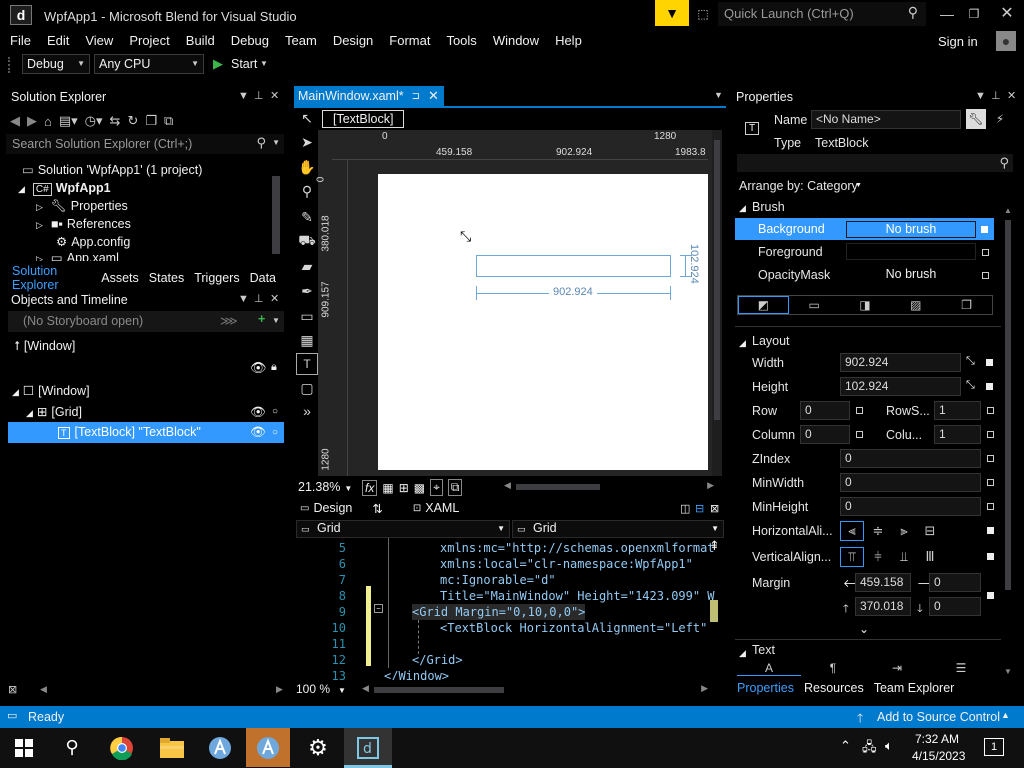 The width and height of the screenshot is (1024, 768). What do you see at coordinates (51, 278) in the screenshot?
I see `tab-solution-explorer: Solution Explorer` at bounding box center [51, 278].